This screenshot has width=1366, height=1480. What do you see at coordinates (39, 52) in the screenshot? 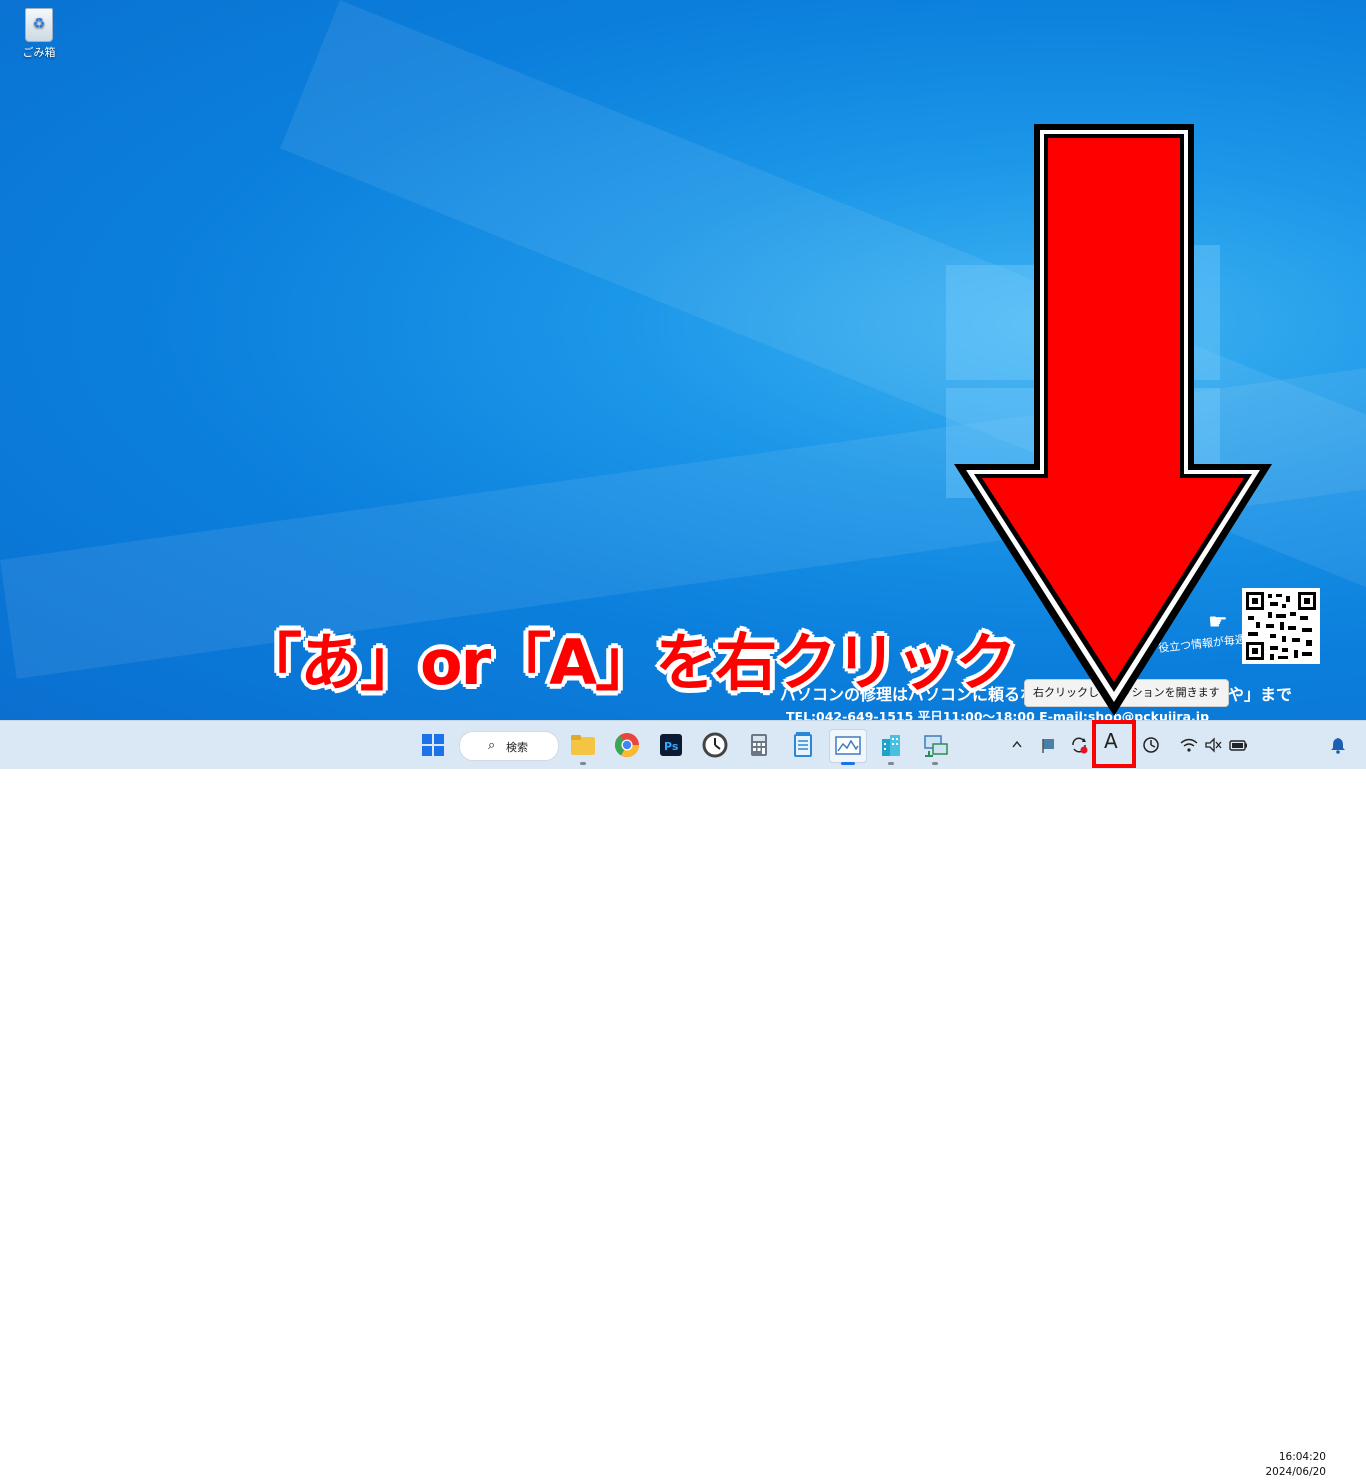
I see `recycle-bin-label: ごみ箱` at bounding box center [39, 52].